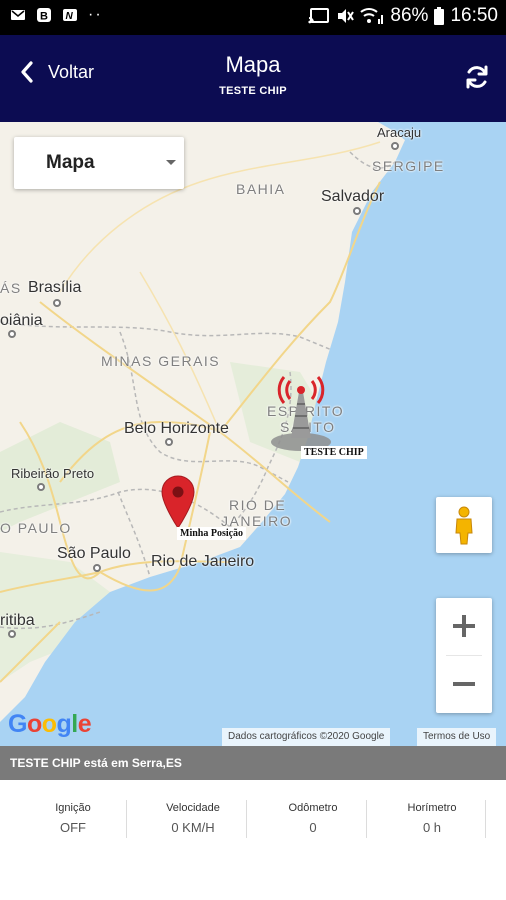 This screenshot has height=900, width=506. Describe the element at coordinates (193, 808) in the screenshot. I see `stat-label: Velocidade` at that location.